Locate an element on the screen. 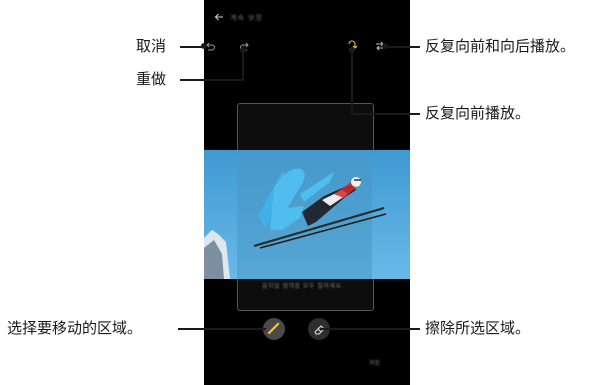 The image size is (603, 385). leader-dot-undo is located at coordinates (204, 46).